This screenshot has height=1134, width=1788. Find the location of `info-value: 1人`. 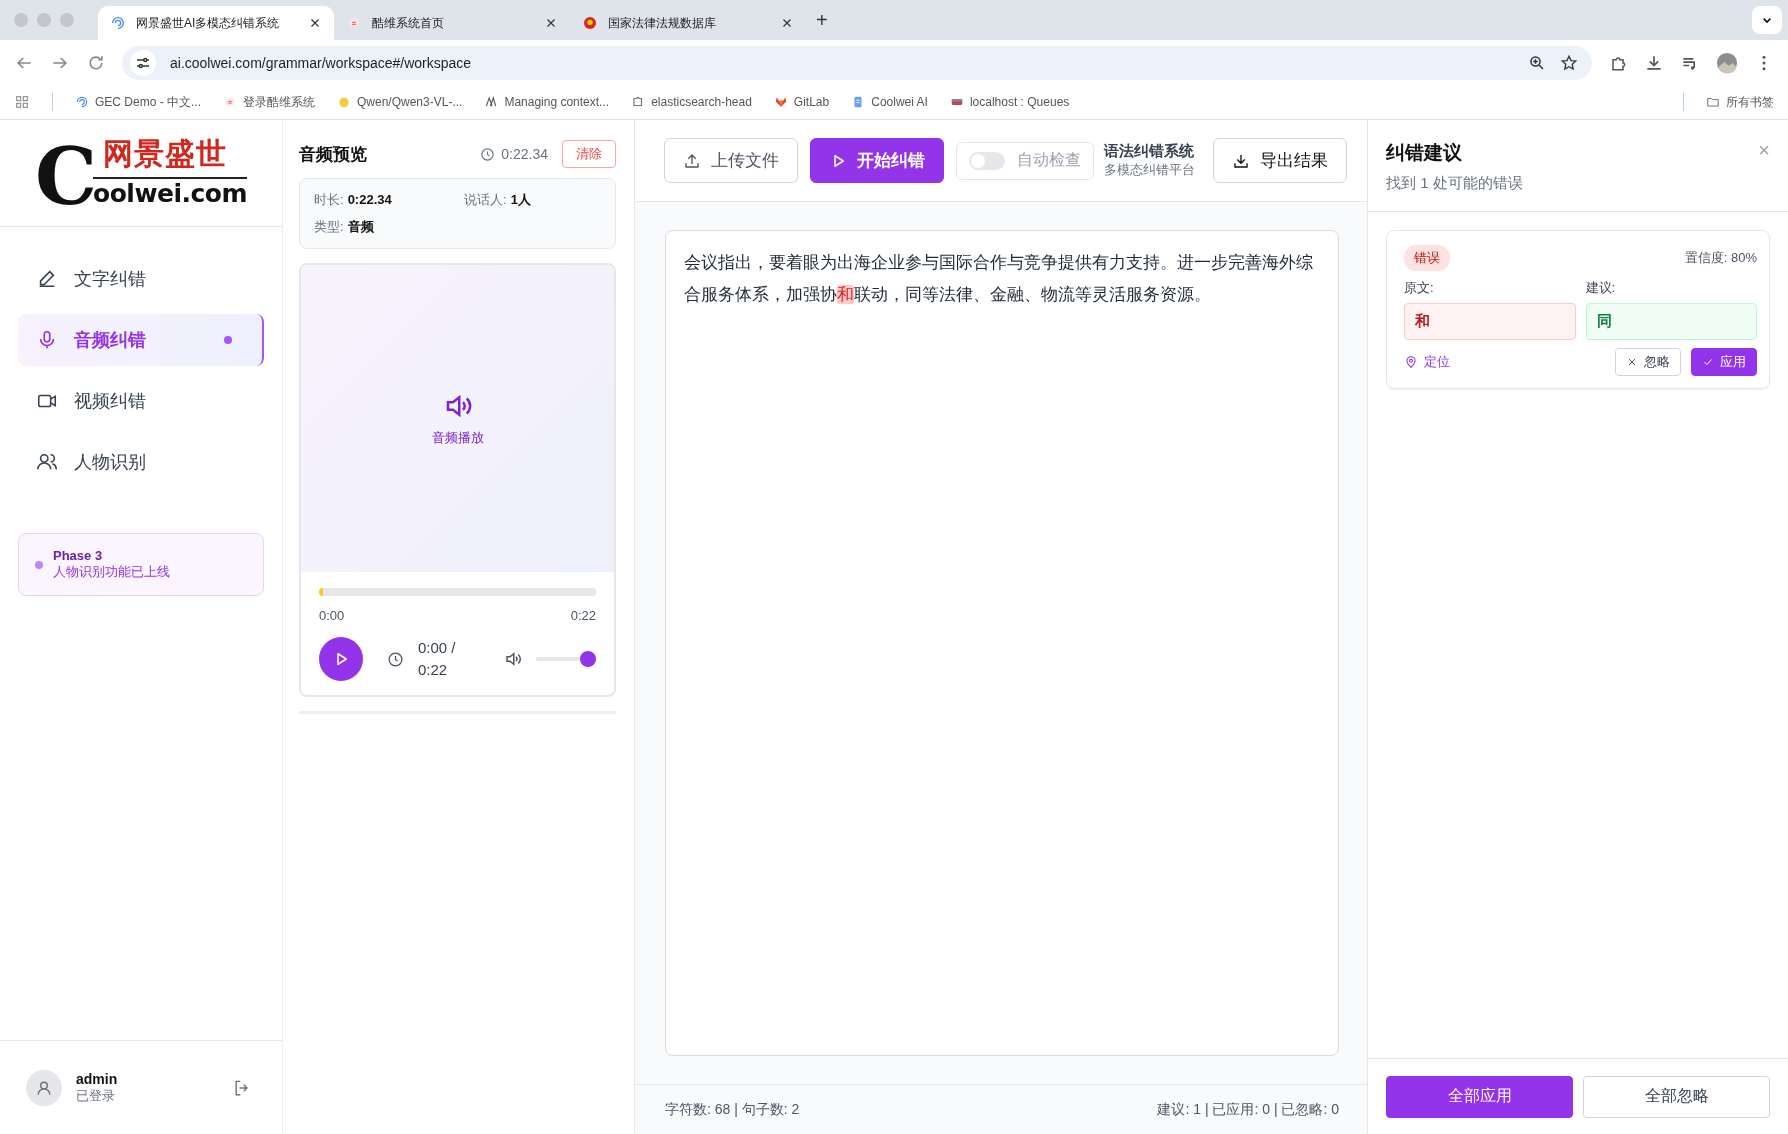

info-value: 1人 is located at coordinates (520, 199).